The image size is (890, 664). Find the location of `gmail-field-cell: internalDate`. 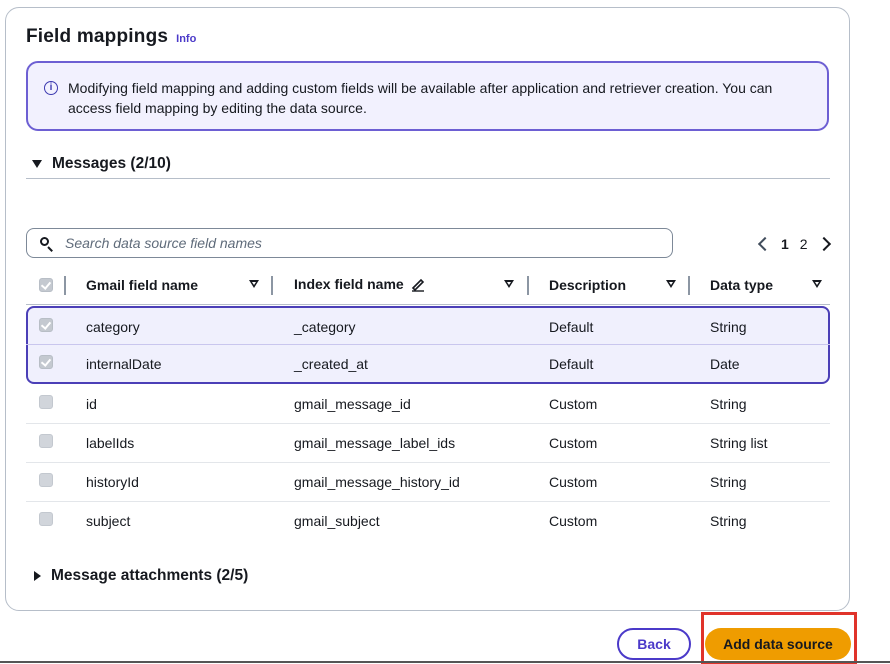

gmail-field-cell: internalDate is located at coordinates (124, 364).